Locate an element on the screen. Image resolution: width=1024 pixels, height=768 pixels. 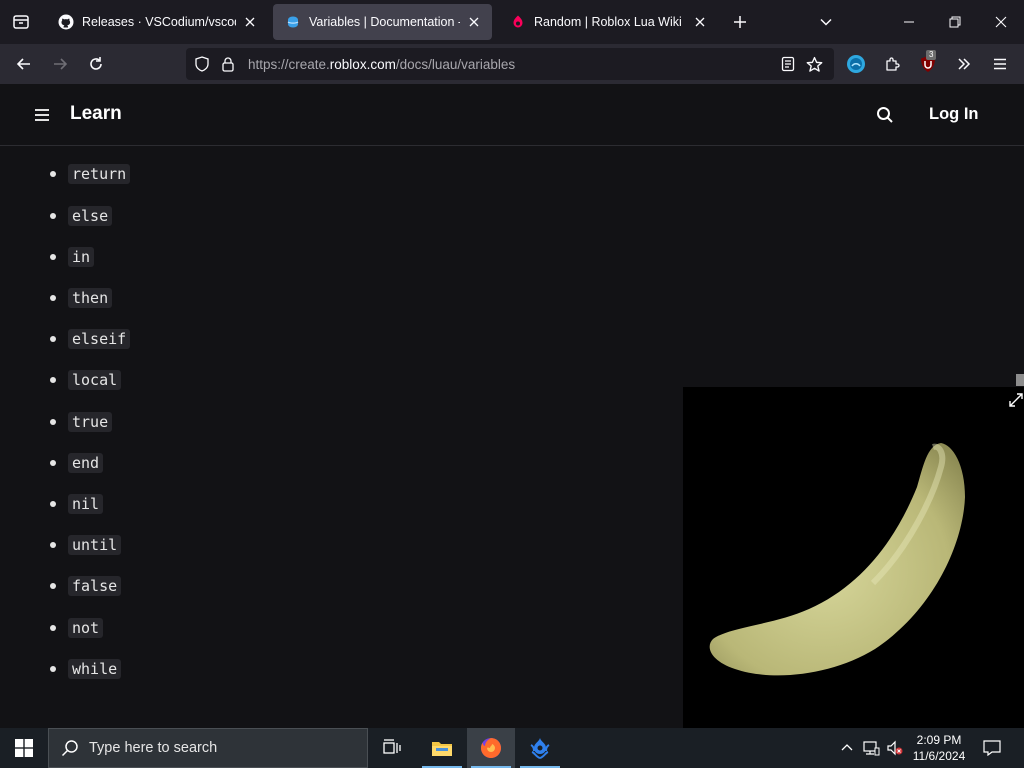
extension-badge: 3 is located at coordinates (931, 55).